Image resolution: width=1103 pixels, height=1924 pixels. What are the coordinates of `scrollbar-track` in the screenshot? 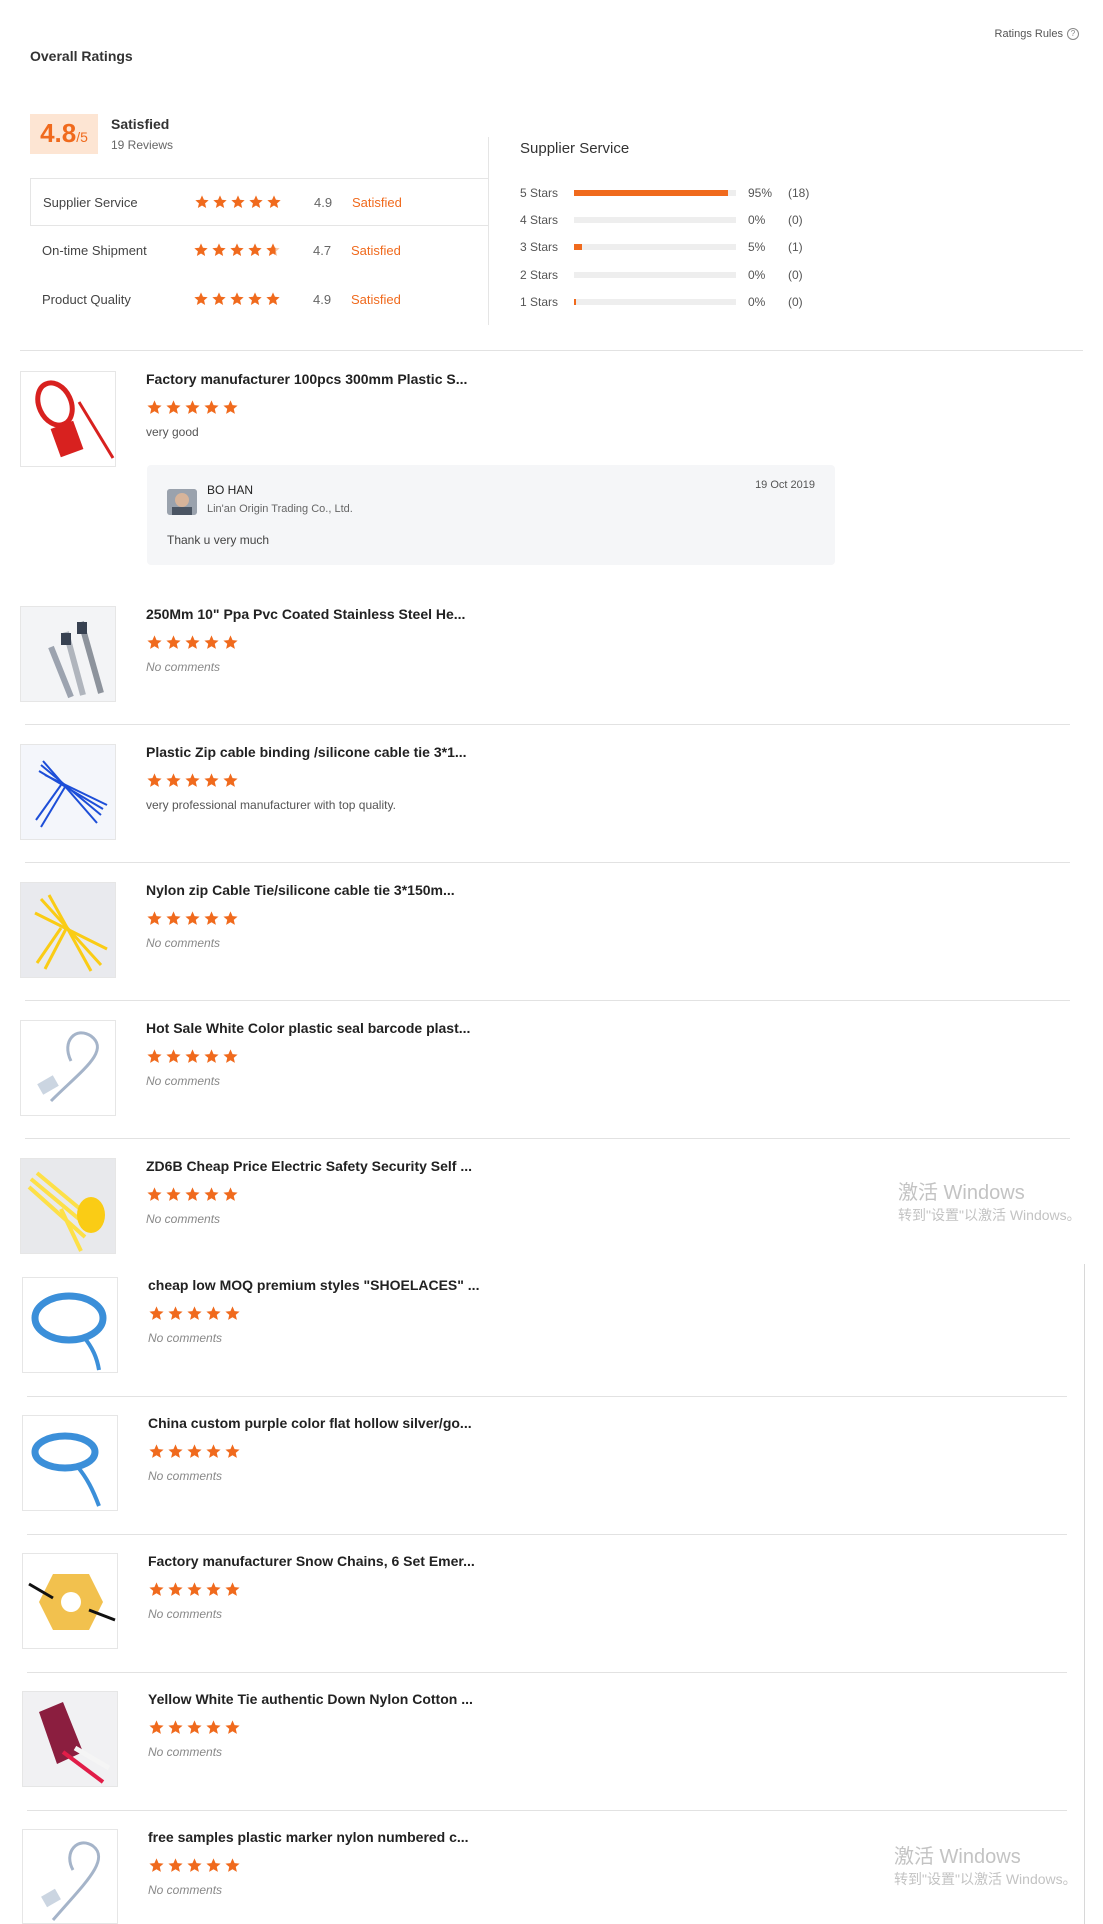 It's located at (1084, 1594).